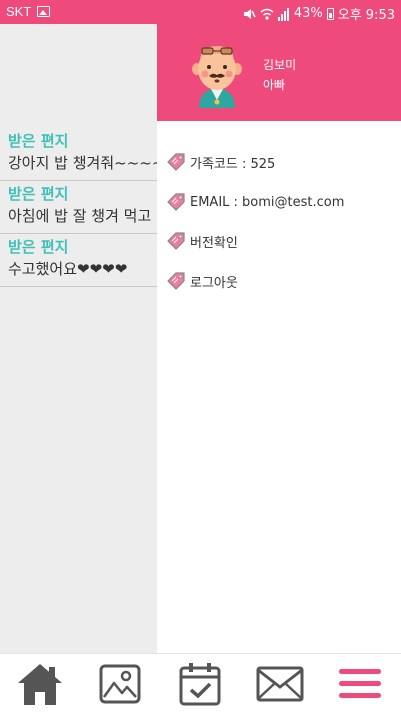 This screenshot has width=401, height=712. I want to click on calendar-check-icon, so click(200, 684).